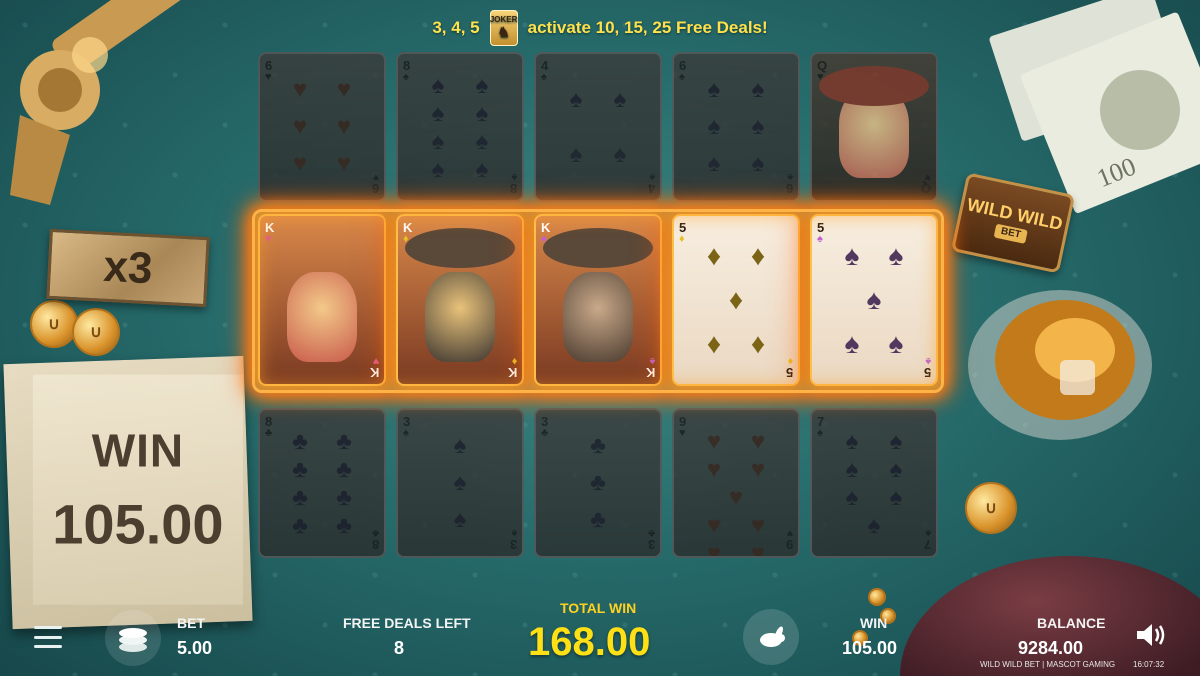 This screenshot has height=676, width=1200. Describe the element at coordinates (407, 623) in the screenshot. I see `free-deals-label: FREE DEALS LEFT` at that location.